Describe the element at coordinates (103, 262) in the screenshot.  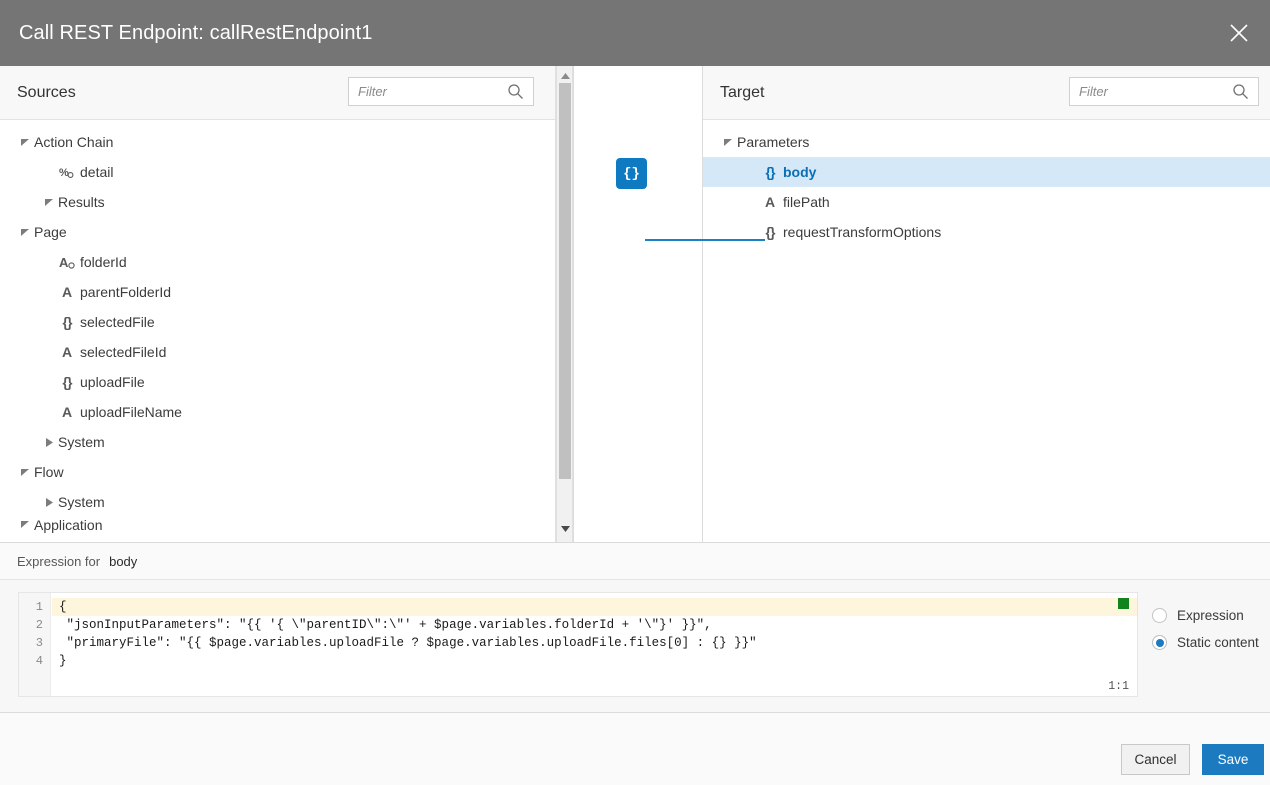
I see `tree-node-label: folderId` at that location.